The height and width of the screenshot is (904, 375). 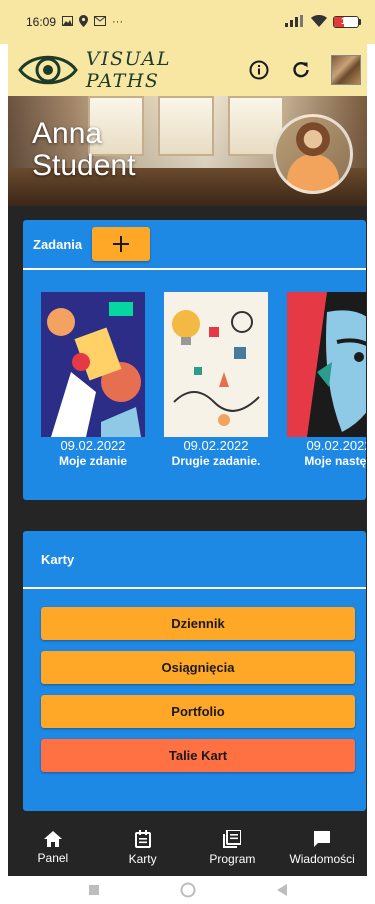 What do you see at coordinates (322, 848) in the screenshot?
I see `nav-messages: Wiadomości` at bounding box center [322, 848].